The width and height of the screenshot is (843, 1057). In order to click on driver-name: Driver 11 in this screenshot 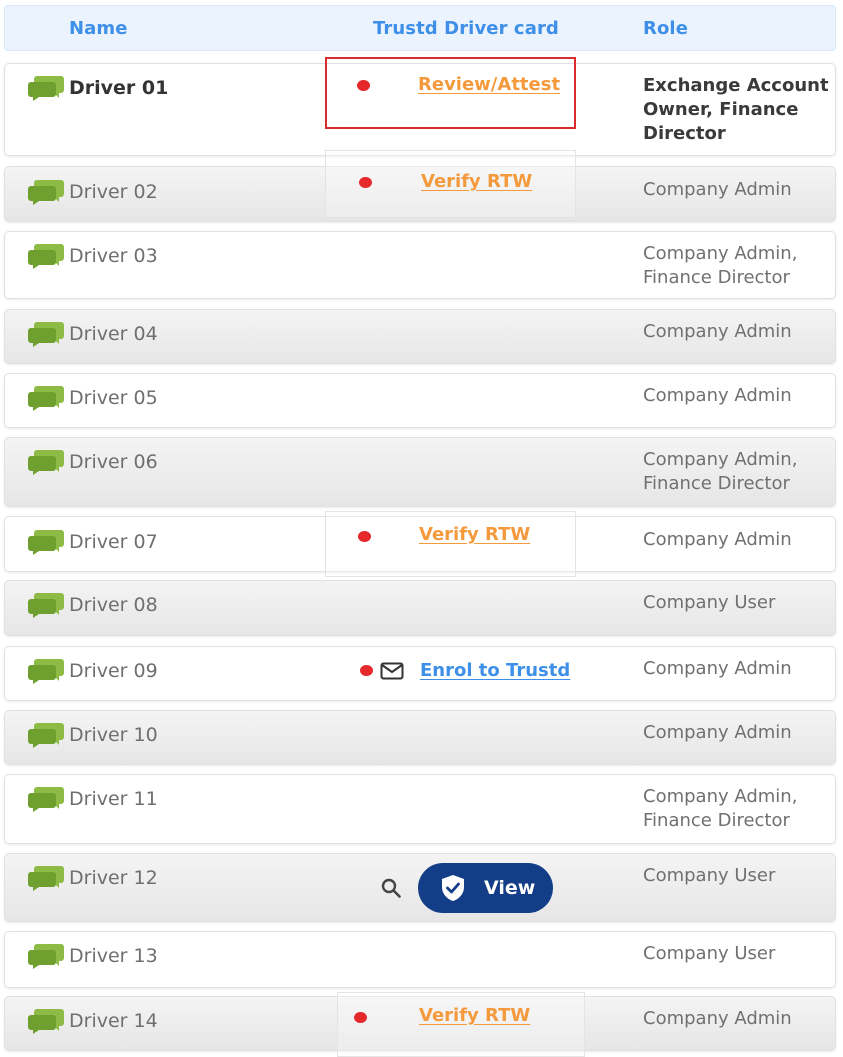, I will do `click(113, 799)`.